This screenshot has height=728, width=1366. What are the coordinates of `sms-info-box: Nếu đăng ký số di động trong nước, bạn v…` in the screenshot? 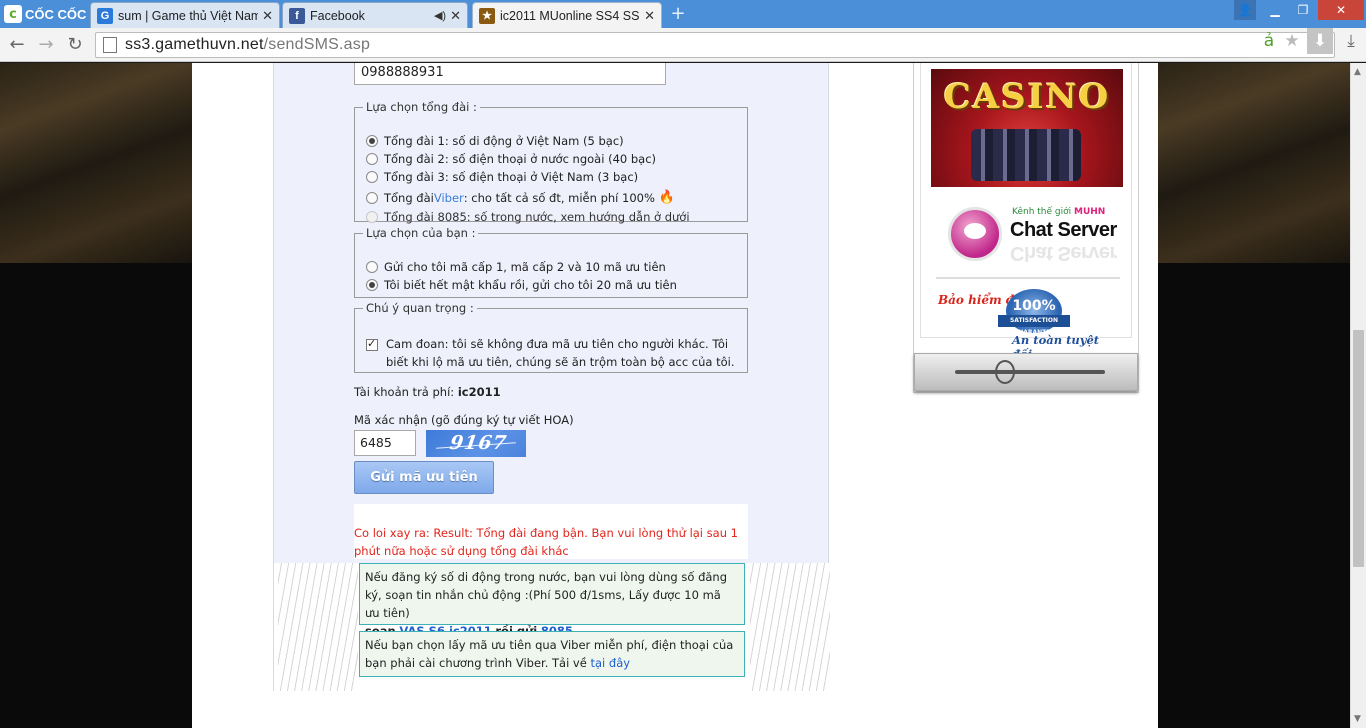 It's located at (552, 600).